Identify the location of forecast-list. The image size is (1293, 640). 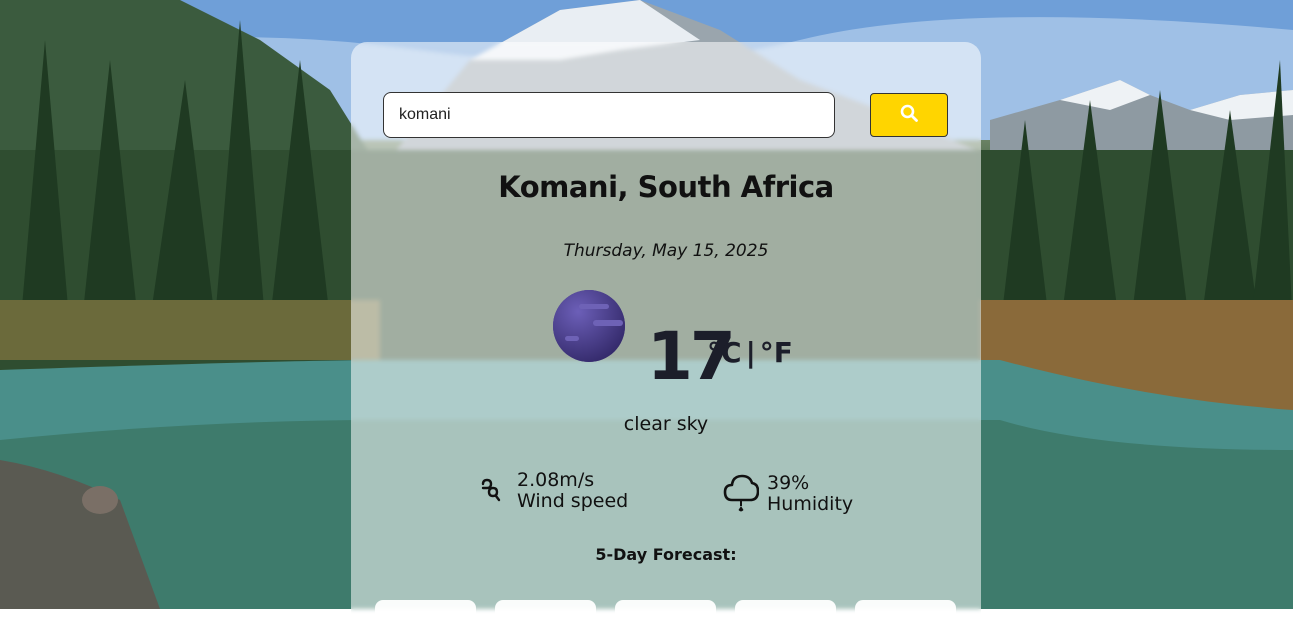
(667, 620).